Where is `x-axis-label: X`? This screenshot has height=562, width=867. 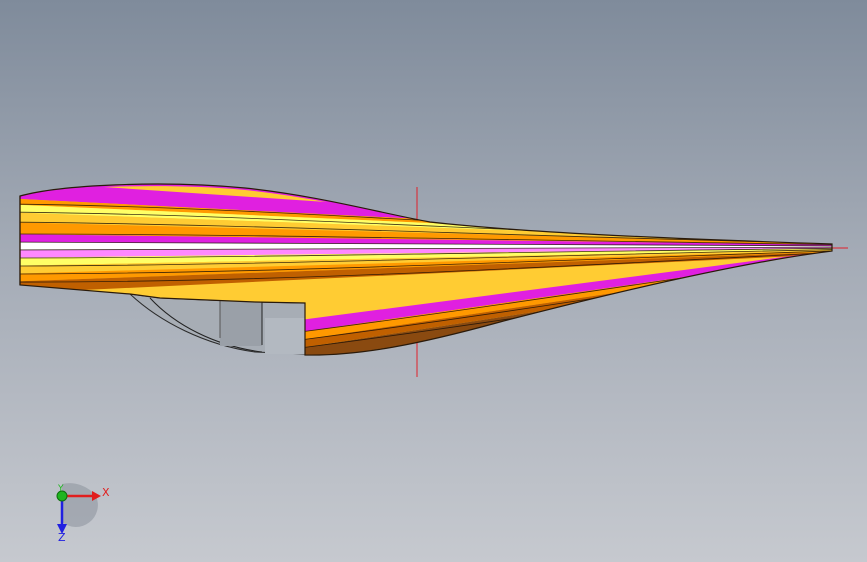 x-axis-label: X is located at coordinates (106, 492).